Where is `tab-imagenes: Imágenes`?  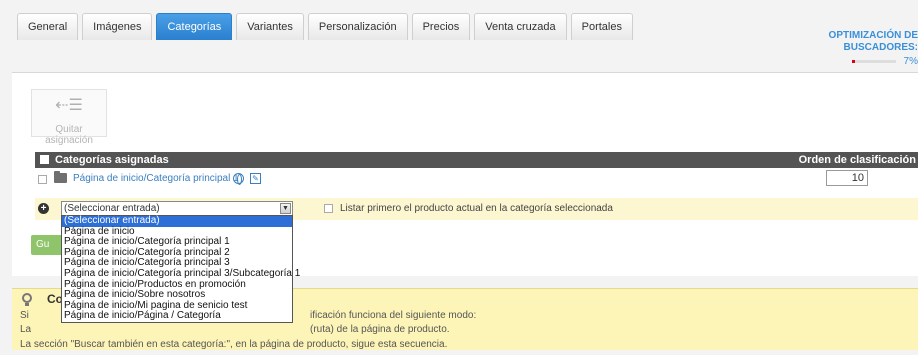
tab-imagenes: Imágenes is located at coordinates (117, 26).